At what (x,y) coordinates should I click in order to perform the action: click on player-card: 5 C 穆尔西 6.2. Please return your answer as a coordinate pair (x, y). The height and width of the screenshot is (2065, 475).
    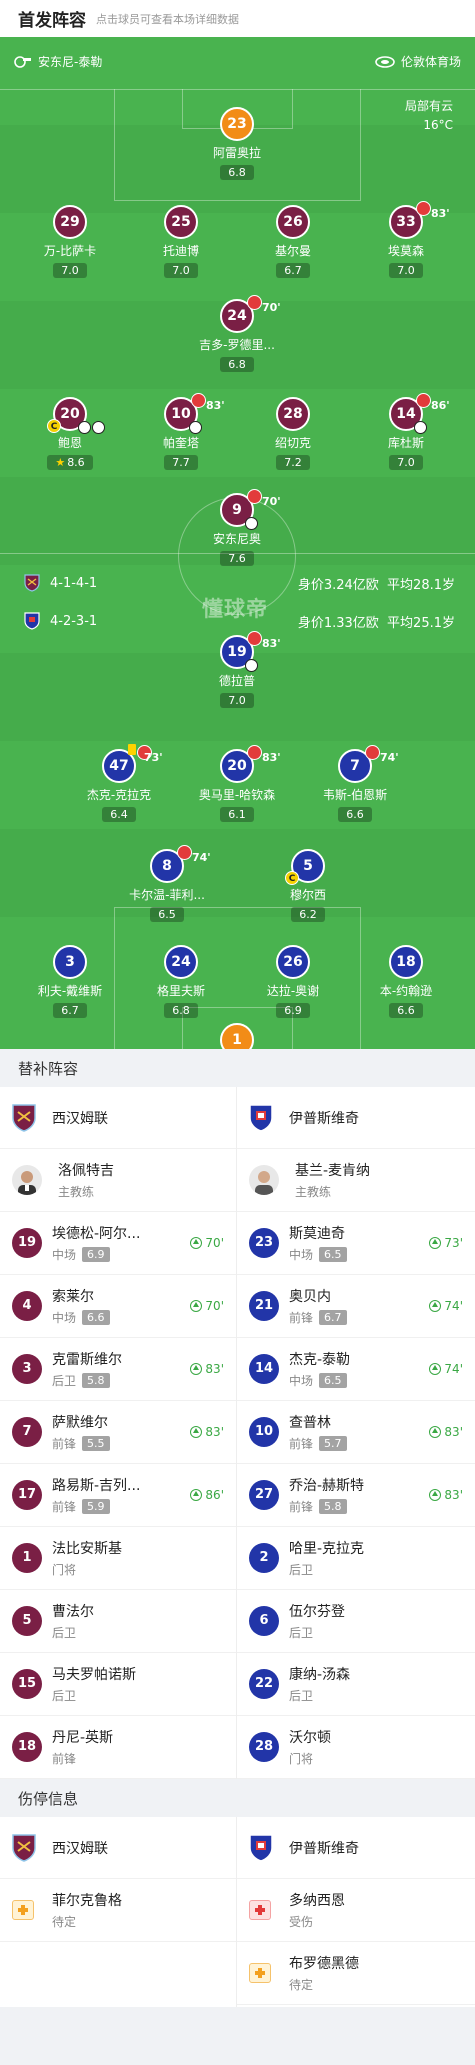
    Looking at the image, I should click on (308, 885).